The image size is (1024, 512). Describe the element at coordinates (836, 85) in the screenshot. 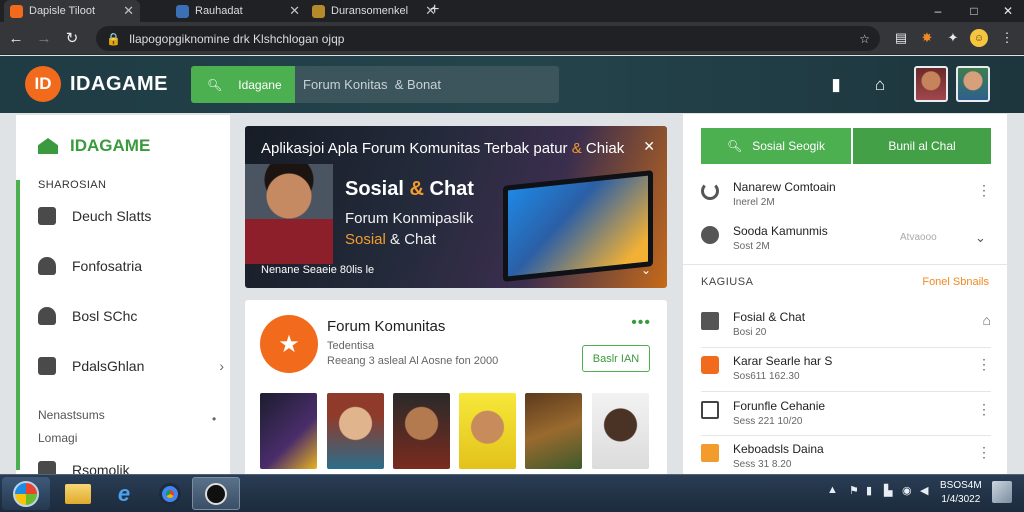

I see `notification-icon: ▮` at that location.